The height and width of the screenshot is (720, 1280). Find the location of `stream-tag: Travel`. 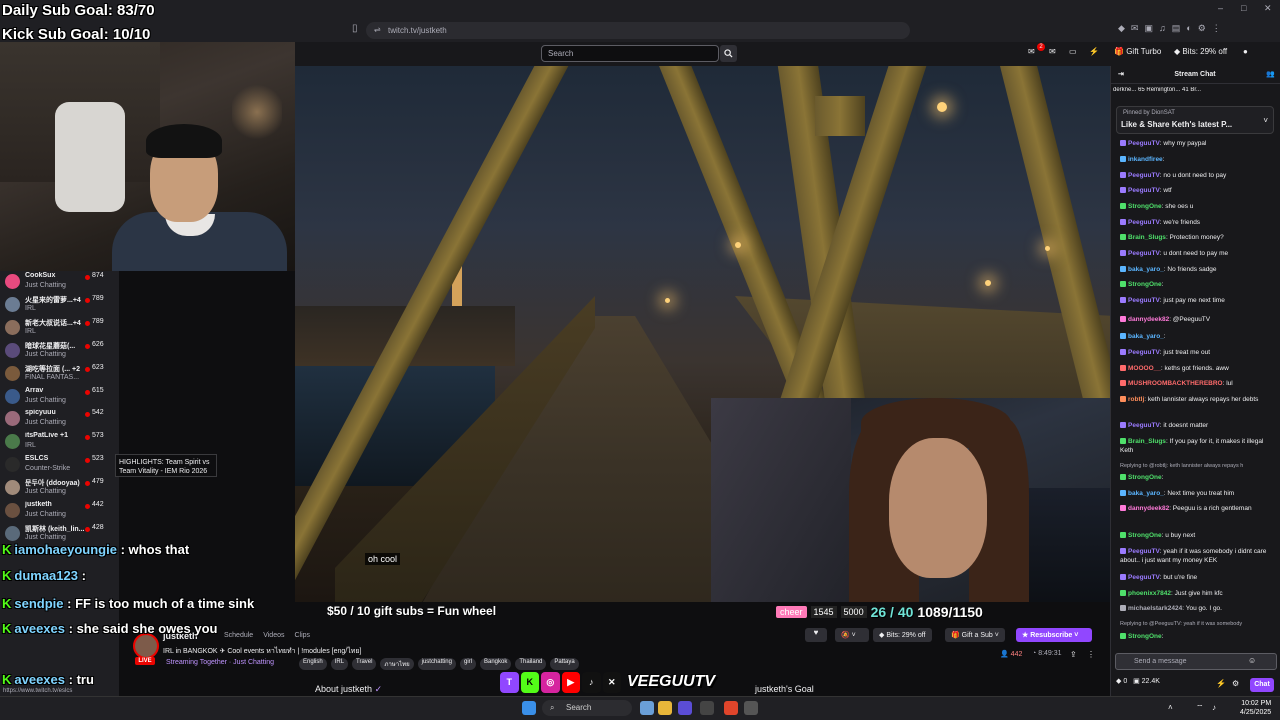

stream-tag: Travel is located at coordinates (364, 664).